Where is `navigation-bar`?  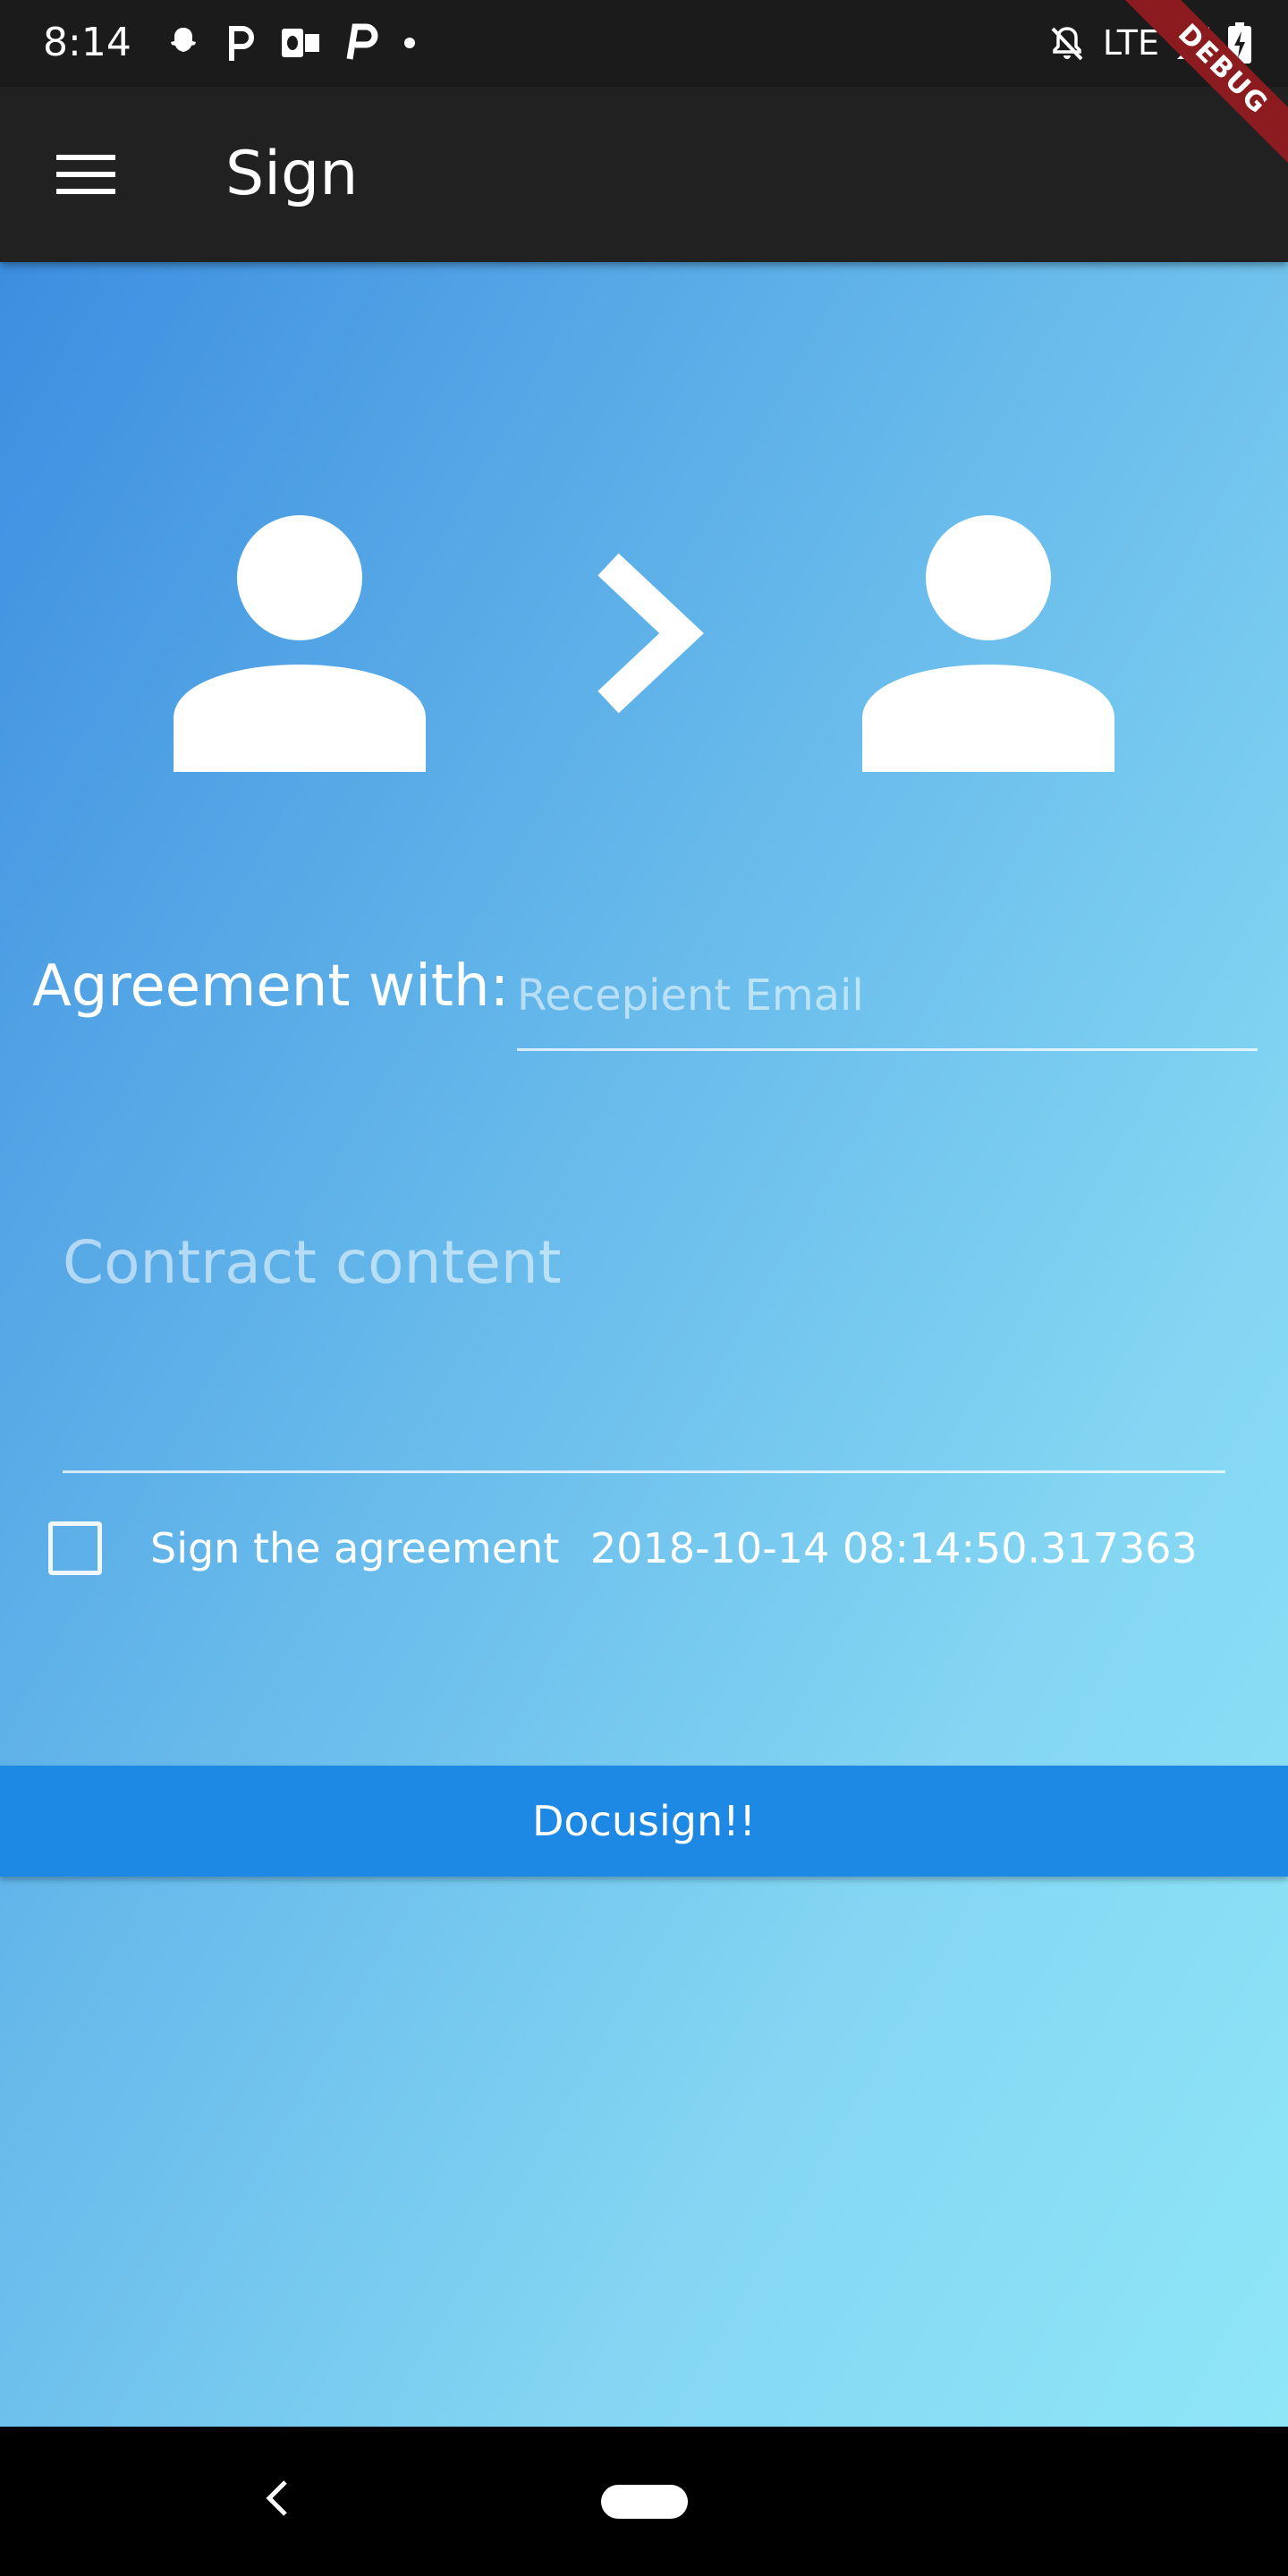
navigation-bar is located at coordinates (644, 2501).